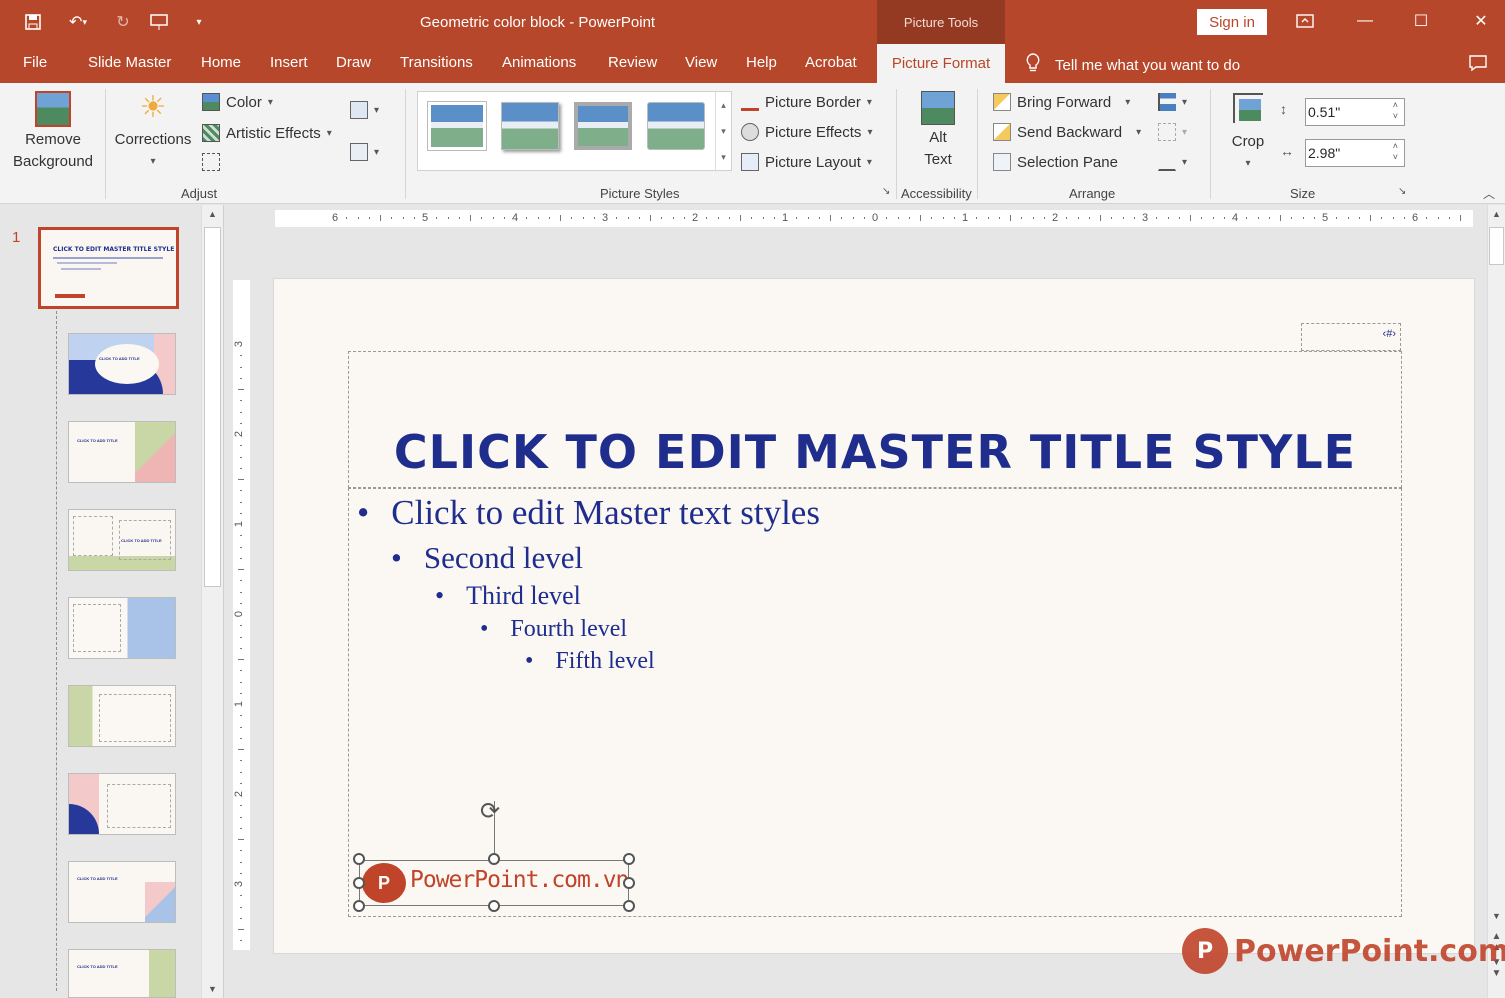  What do you see at coordinates (425, 218) in the screenshot?
I see `ruler-tick-label: 5` at bounding box center [425, 218].